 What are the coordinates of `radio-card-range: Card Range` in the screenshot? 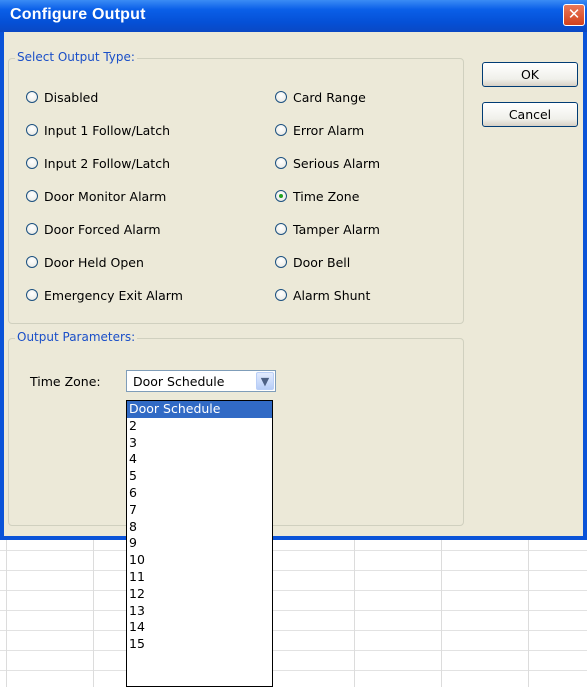 It's located at (320, 97).